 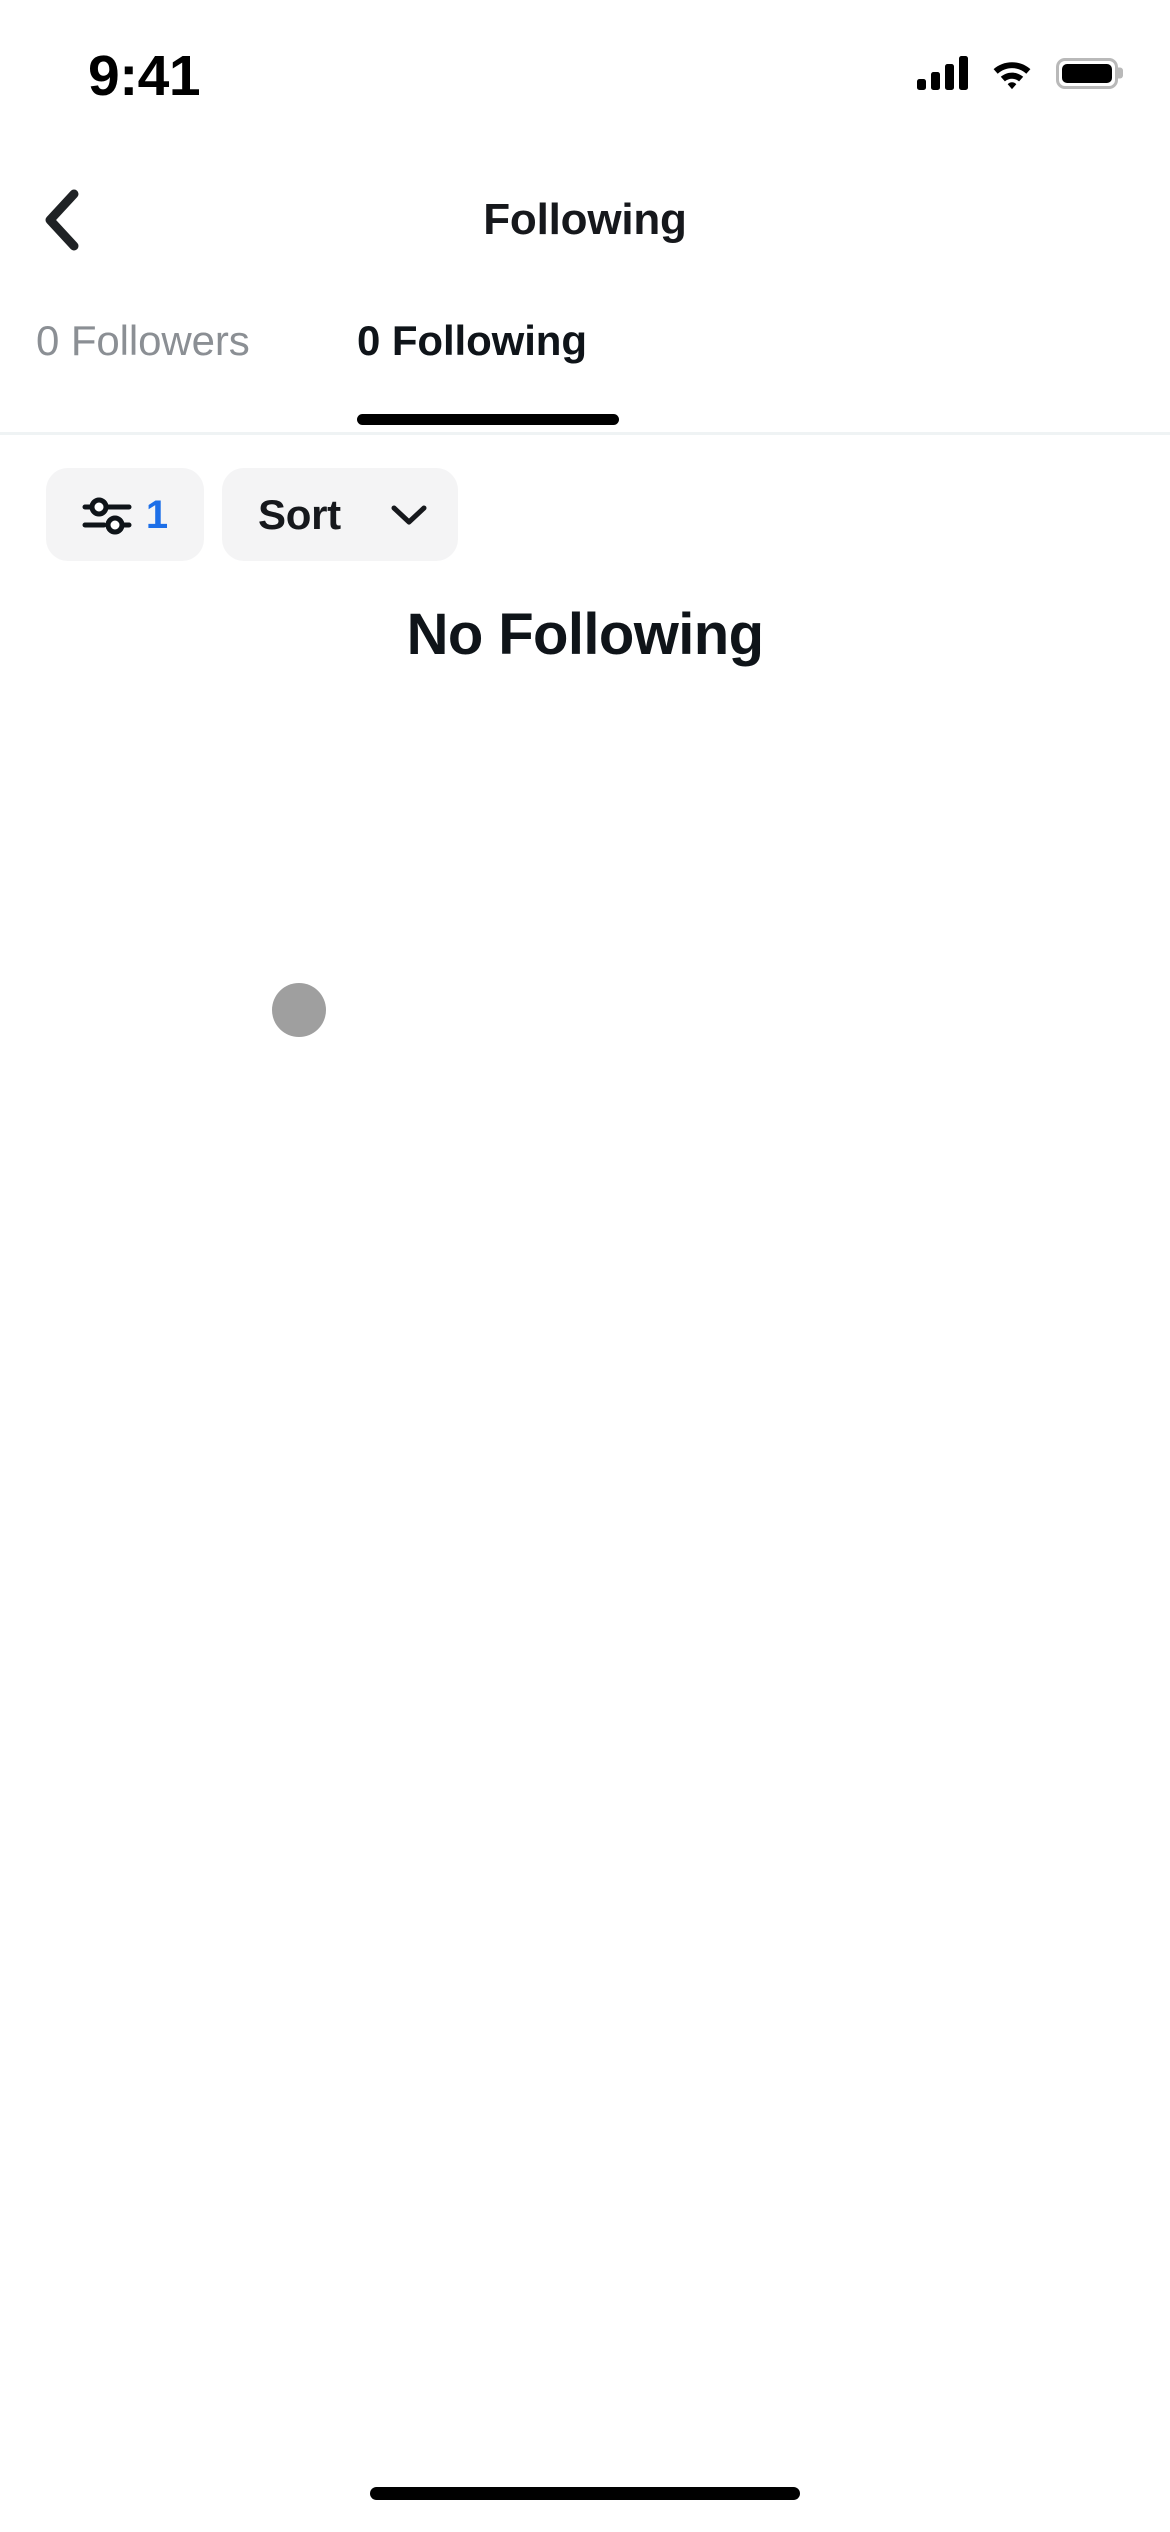 What do you see at coordinates (488, 419) in the screenshot?
I see `active-tab-indicator` at bounding box center [488, 419].